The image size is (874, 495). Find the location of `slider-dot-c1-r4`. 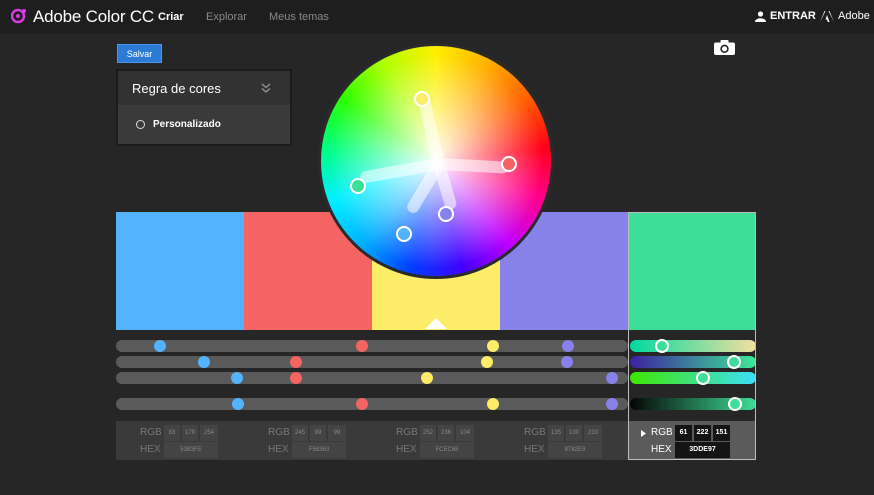

slider-dot-c1-r4 is located at coordinates (238, 404).